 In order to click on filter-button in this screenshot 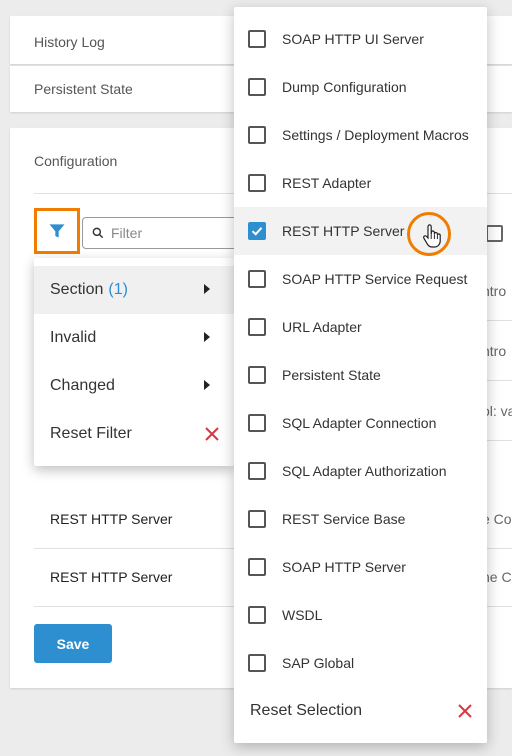, I will do `click(57, 231)`.